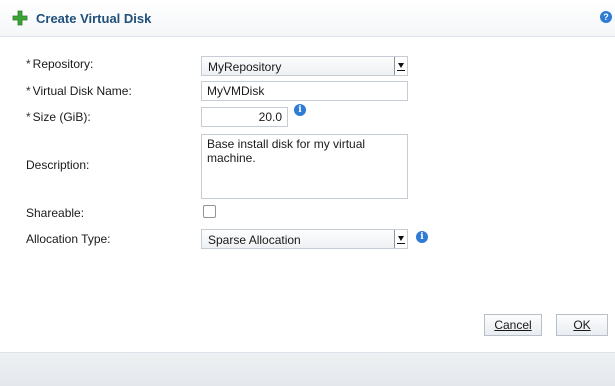 This screenshot has height=386, width=615. I want to click on size-label: * Size (GiB):, so click(58, 117).